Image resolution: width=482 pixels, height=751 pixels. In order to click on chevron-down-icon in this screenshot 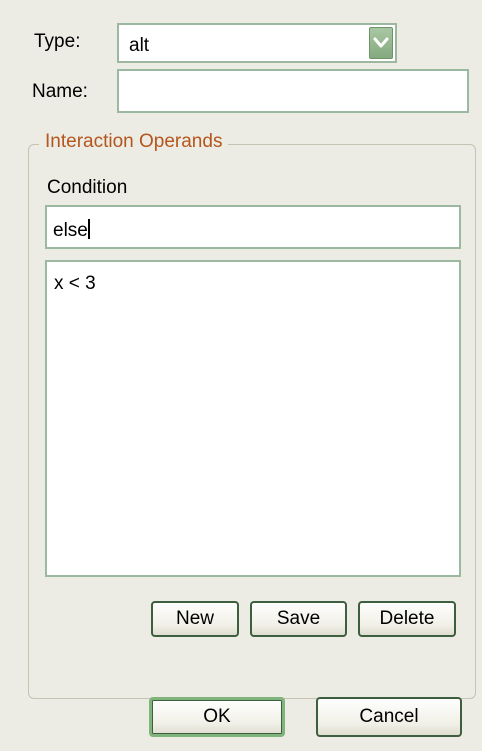, I will do `click(381, 42)`.